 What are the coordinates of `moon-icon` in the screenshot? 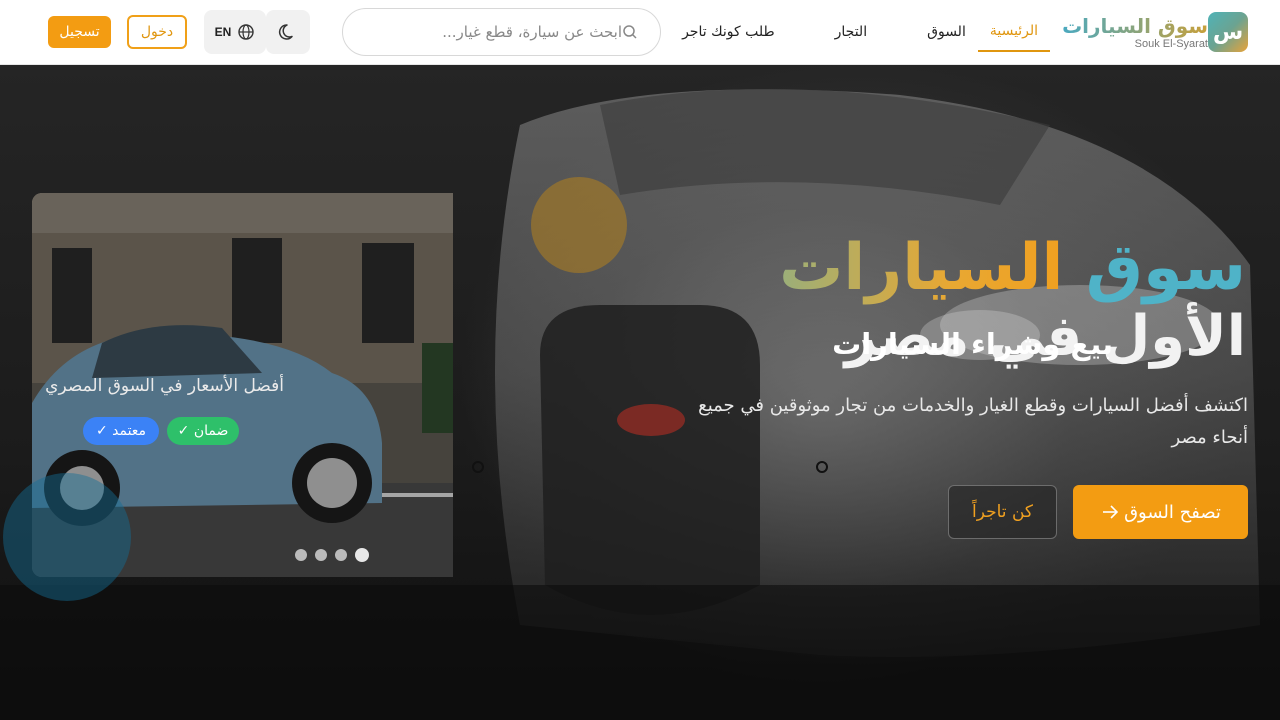 It's located at (285, 32).